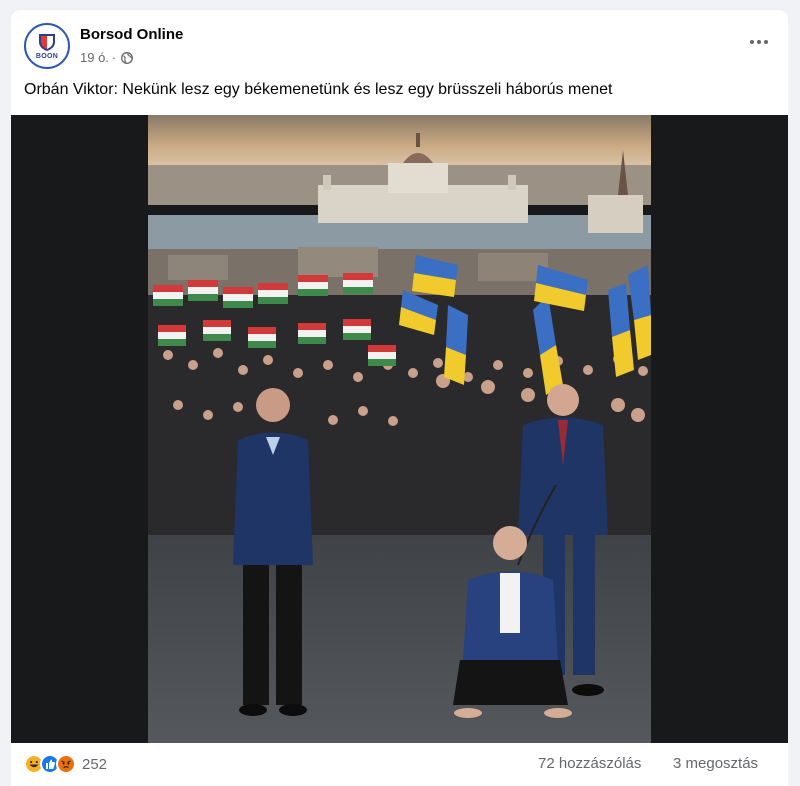  I want to click on page-avatar: BOON, so click(47, 46).